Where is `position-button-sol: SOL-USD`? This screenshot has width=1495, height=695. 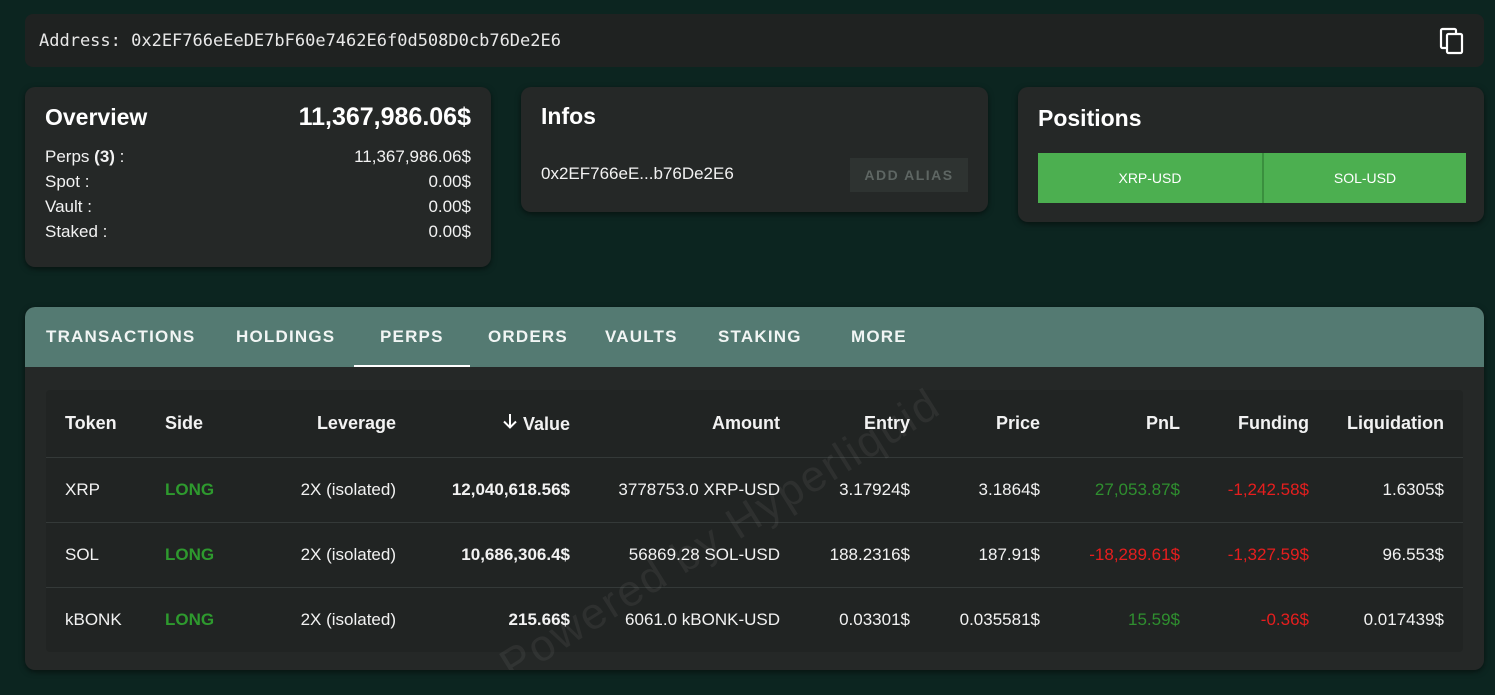 position-button-sol: SOL-USD is located at coordinates (1365, 178).